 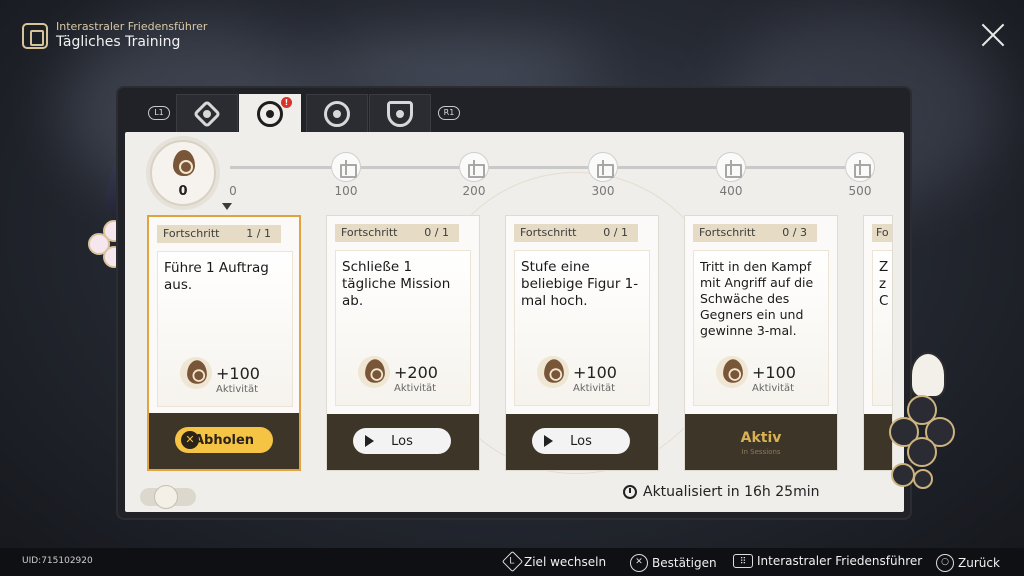 What do you see at coordinates (731, 492) in the screenshot?
I see `refresh-timer-text: Aktualisiert in 16h 25min` at bounding box center [731, 492].